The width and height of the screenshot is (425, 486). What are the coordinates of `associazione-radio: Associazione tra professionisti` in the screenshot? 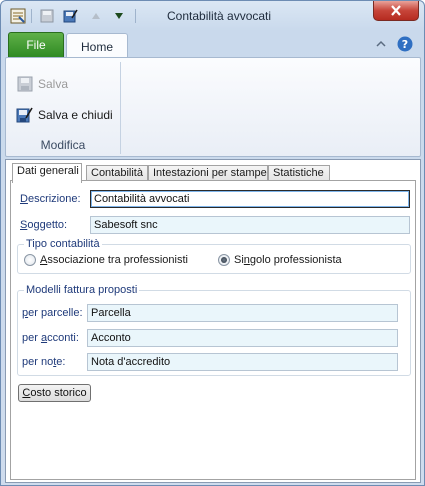 It's located at (106, 260).